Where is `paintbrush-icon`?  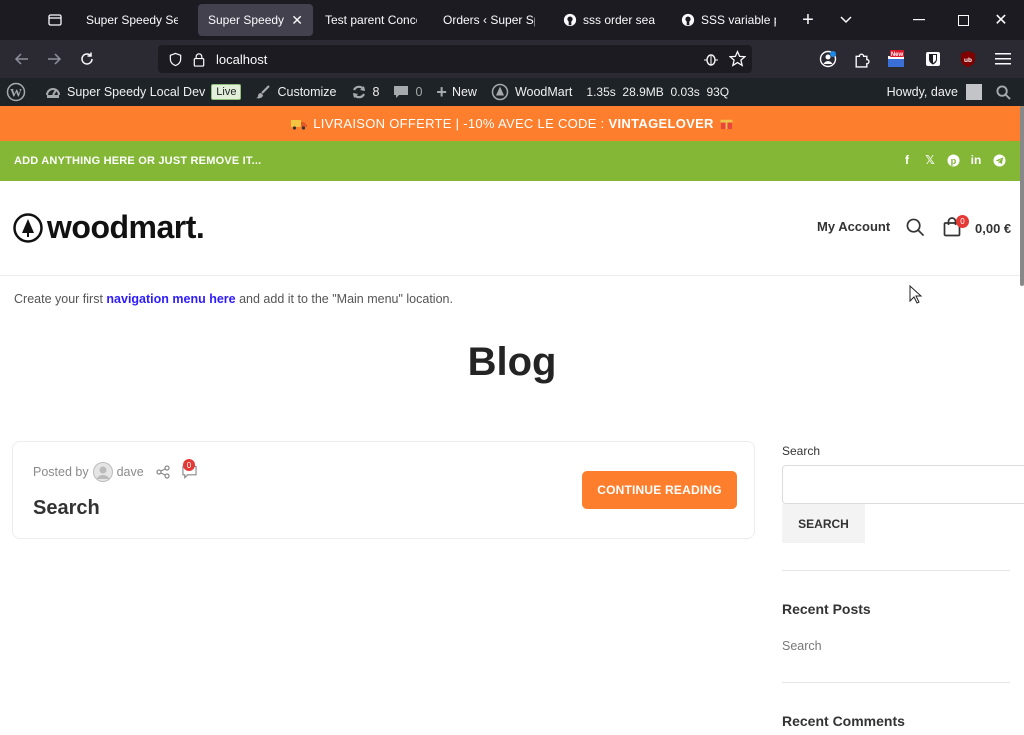 paintbrush-icon is located at coordinates (263, 92).